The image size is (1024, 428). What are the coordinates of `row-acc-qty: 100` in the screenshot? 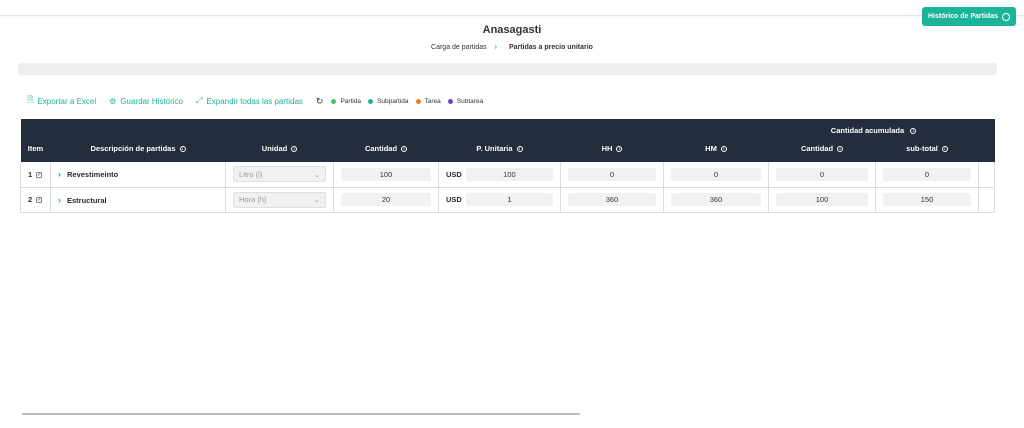 It's located at (822, 200).